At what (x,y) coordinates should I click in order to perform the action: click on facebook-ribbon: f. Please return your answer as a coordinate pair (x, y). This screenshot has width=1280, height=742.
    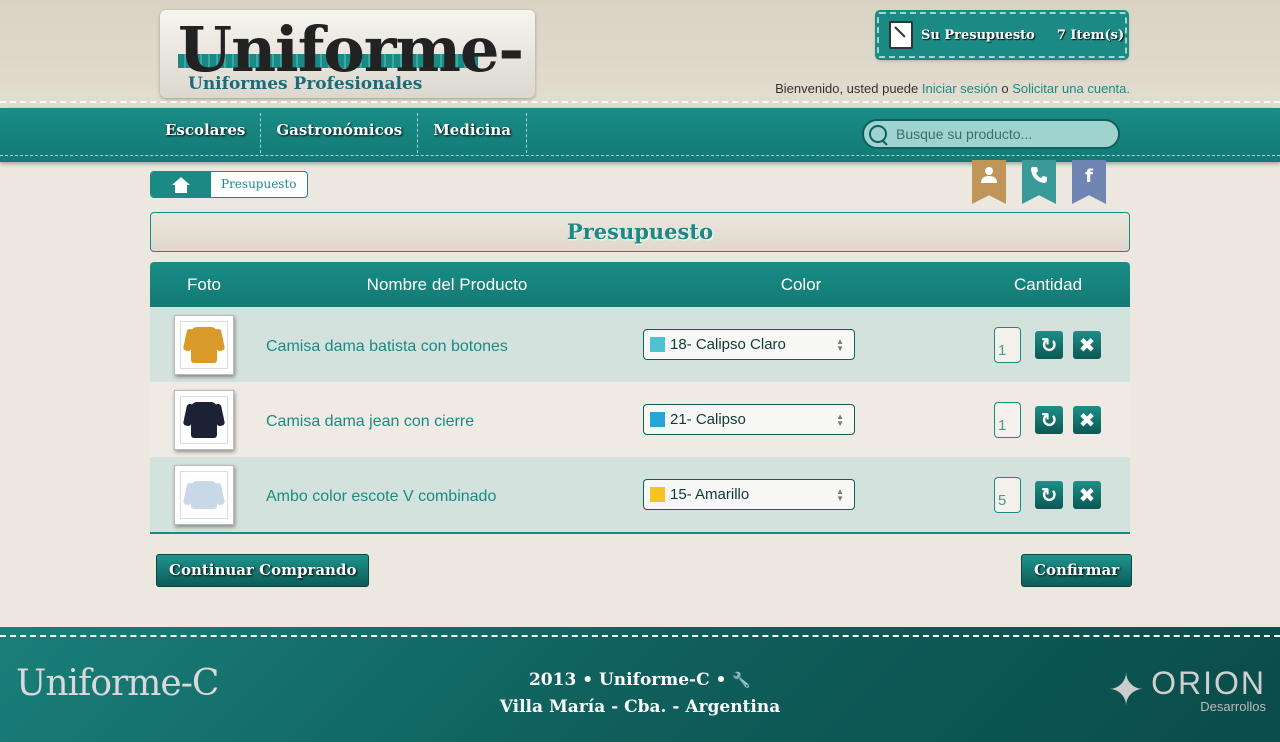
    Looking at the image, I should click on (1089, 182).